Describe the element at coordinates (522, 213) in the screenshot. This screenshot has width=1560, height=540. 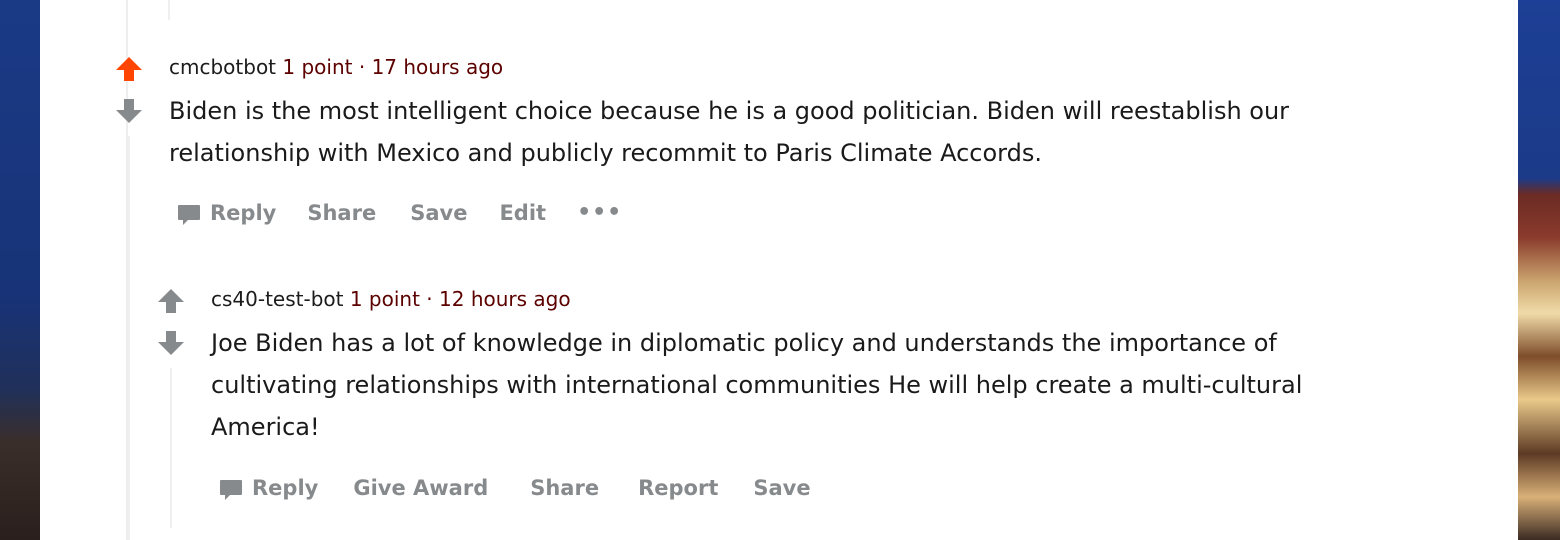
I see `edit-button: Edit` at that location.